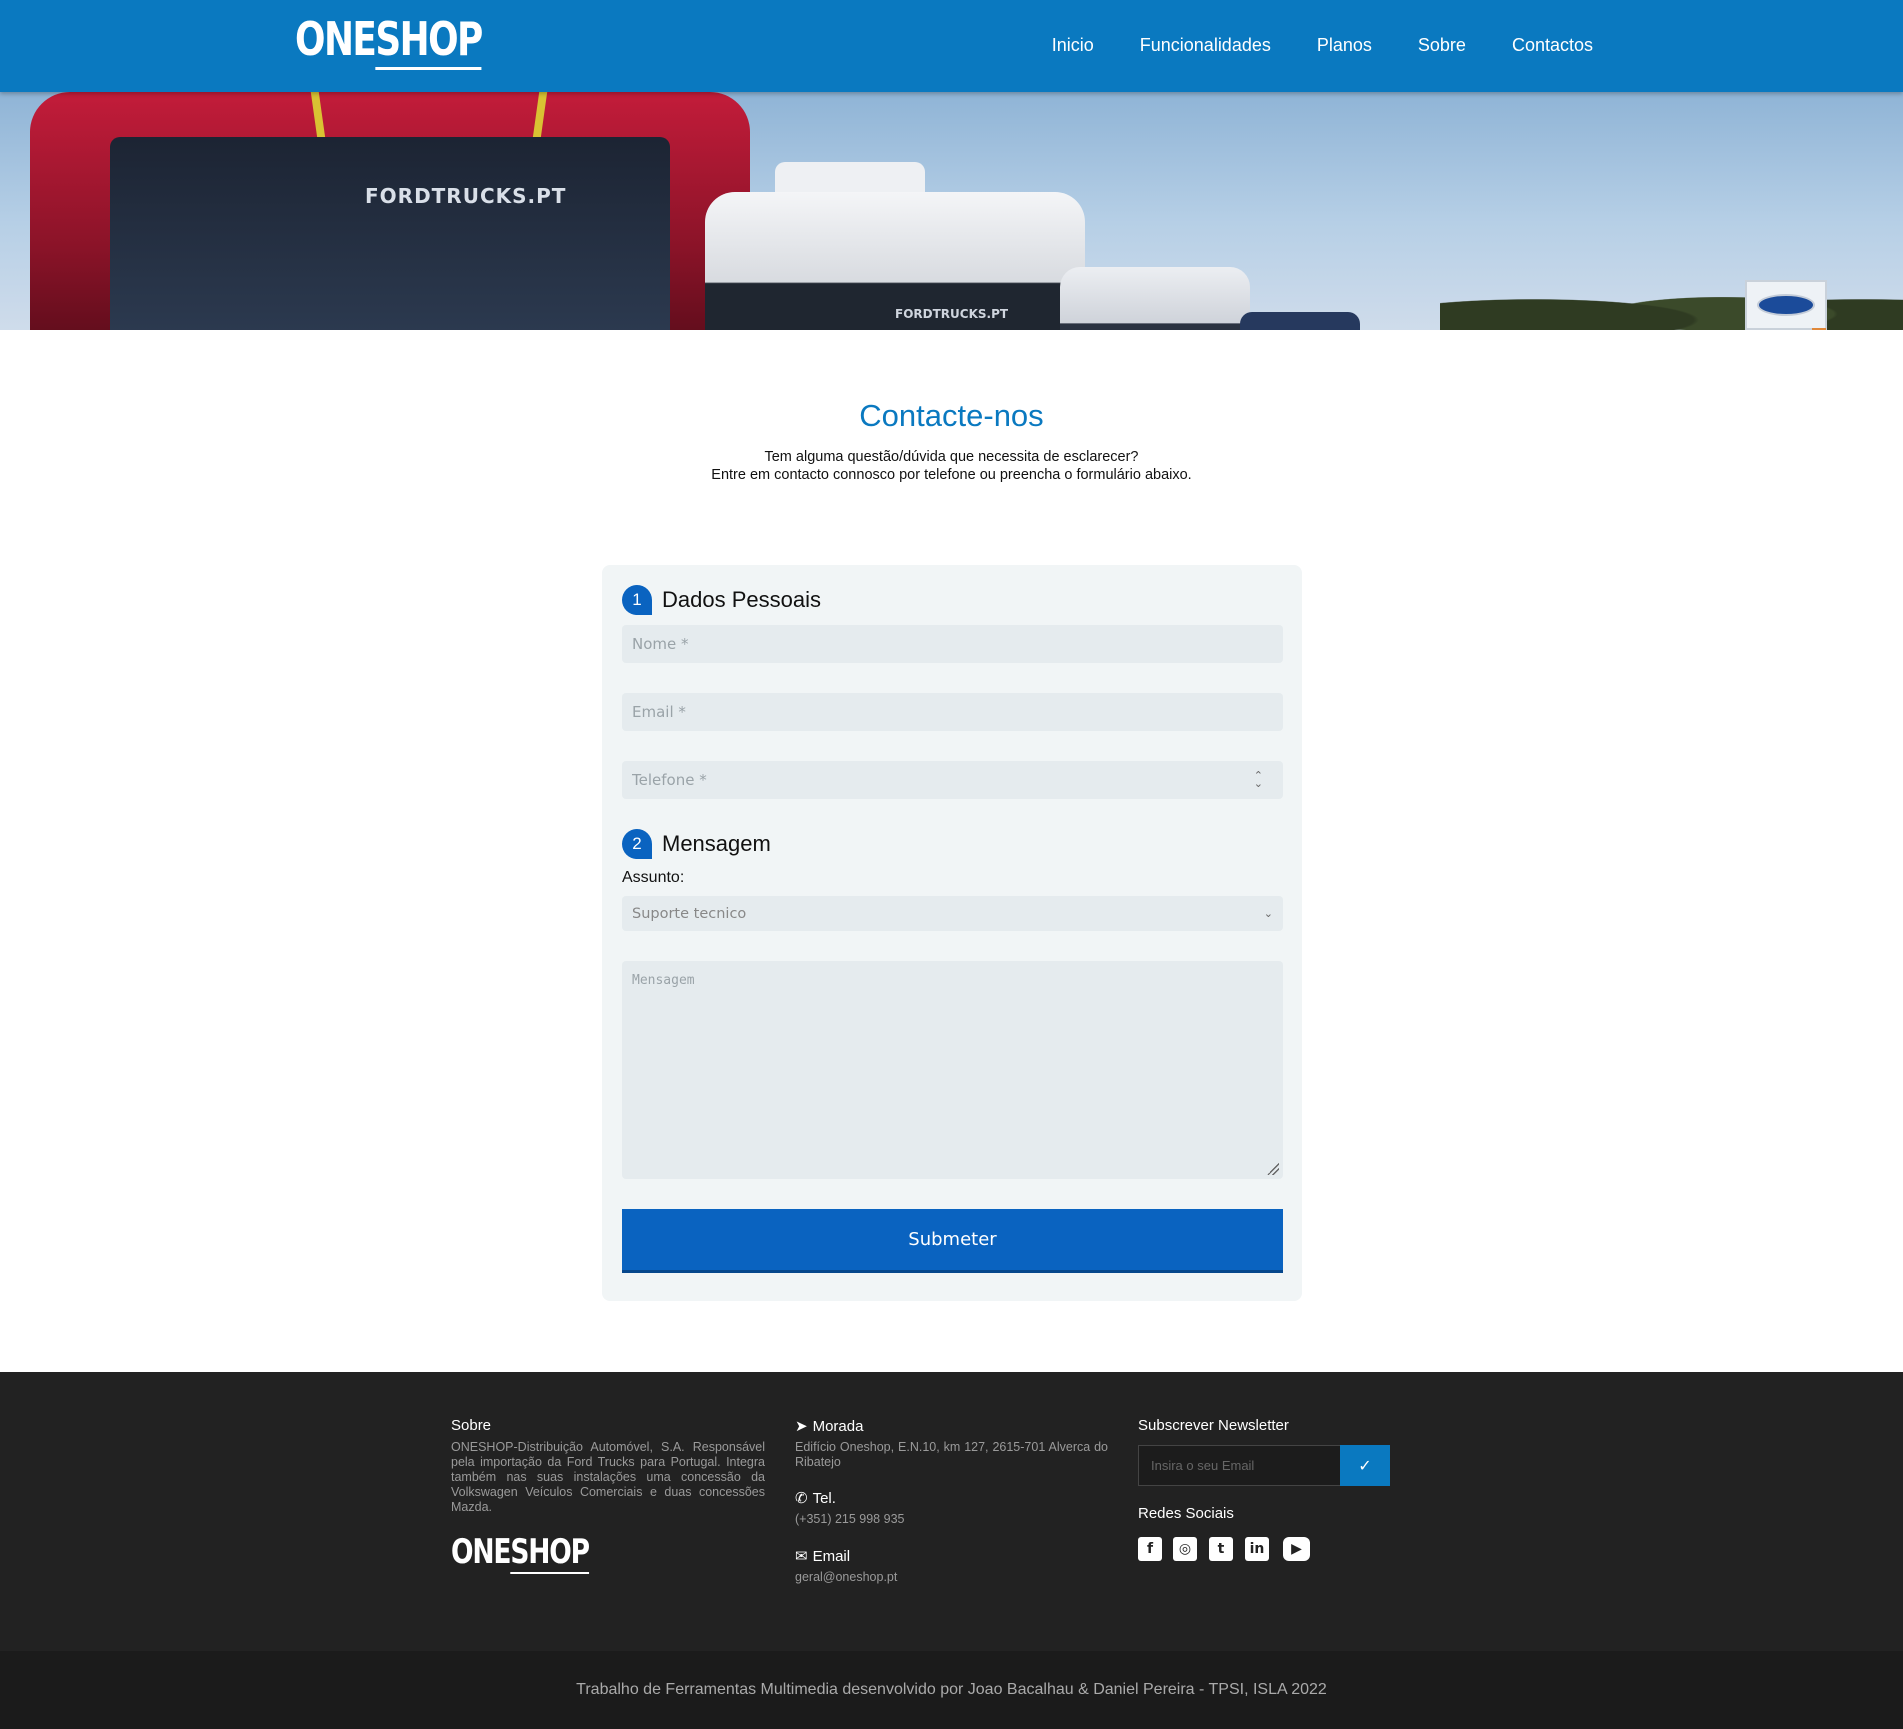 Image resolution: width=1903 pixels, height=1729 pixels. What do you see at coordinates (1442, 45) in the screenshot?
I see `nav-link-sobre: Sobre` at bounding box center [1442, 45].